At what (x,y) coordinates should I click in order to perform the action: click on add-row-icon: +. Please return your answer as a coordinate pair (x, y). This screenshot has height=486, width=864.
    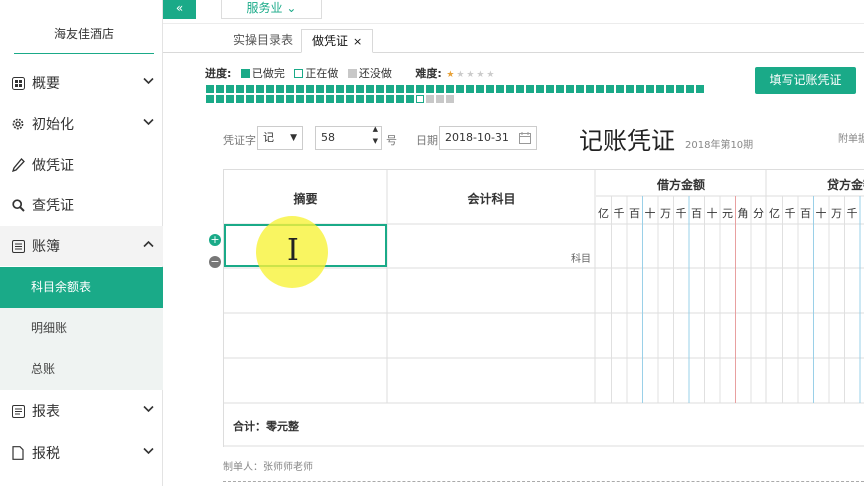
    Looking at the image, I should click on (215, 240).